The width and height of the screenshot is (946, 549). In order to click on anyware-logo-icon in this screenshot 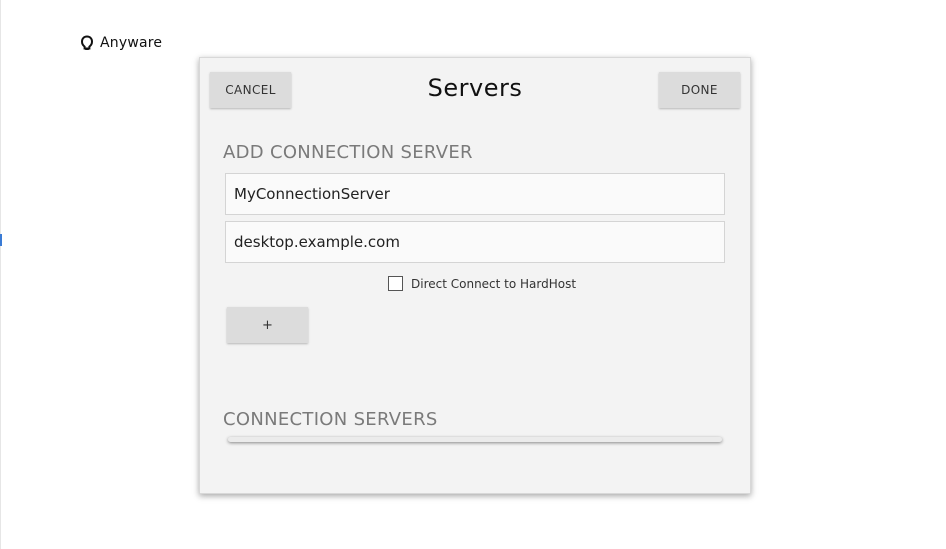, I will do `click(87, 43)`.